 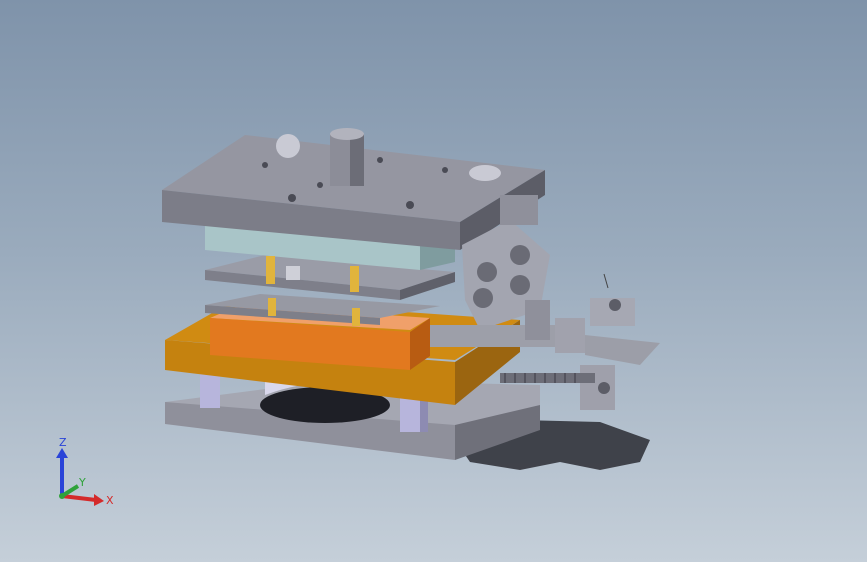 I want to click on punch-shank, so click(x=347, y=157).